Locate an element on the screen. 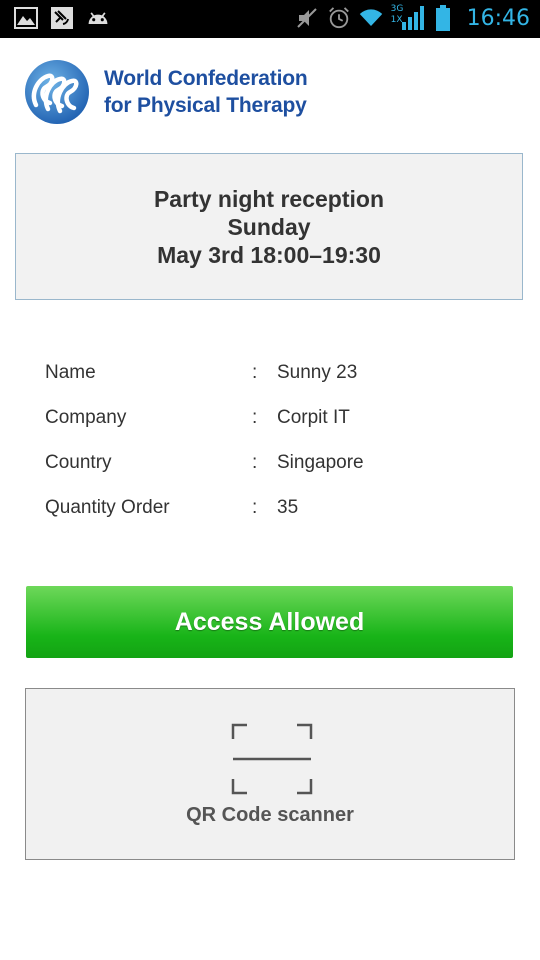  app-header: World Confederation for Physical Therapy is located at coordinates (166, 92).